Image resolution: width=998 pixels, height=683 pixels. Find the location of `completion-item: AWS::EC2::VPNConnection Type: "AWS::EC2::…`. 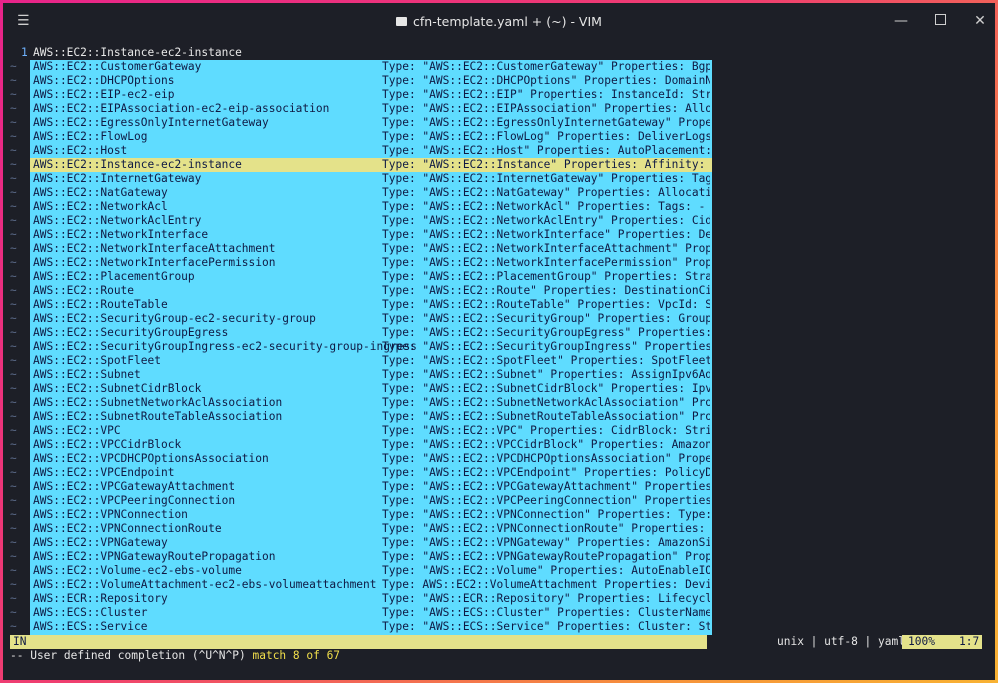

completion-item: AWS::EC2::VPNConnection Type: "AWS::EC2::… is located at coordinates (371, 515).